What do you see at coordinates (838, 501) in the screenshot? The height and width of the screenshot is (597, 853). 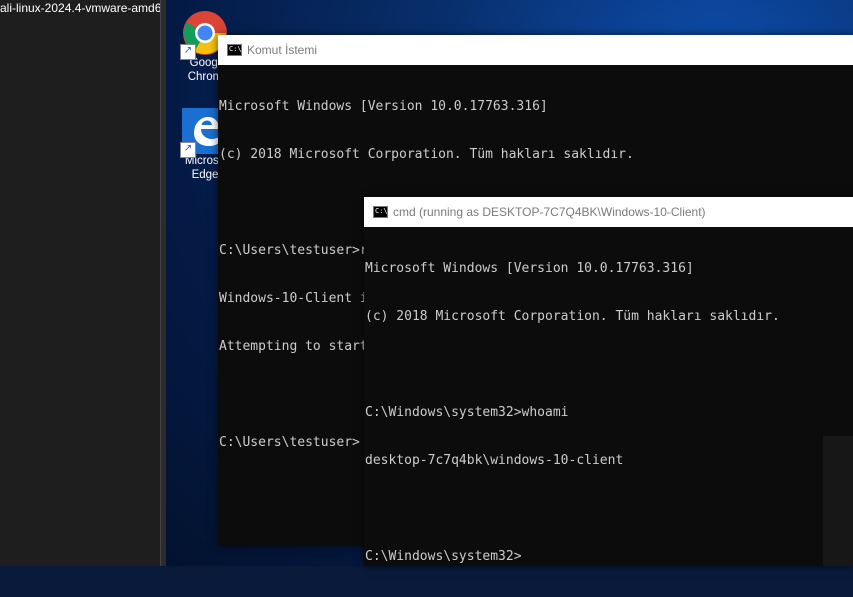 I see `scrollbar` at bounding box center [838, 501].